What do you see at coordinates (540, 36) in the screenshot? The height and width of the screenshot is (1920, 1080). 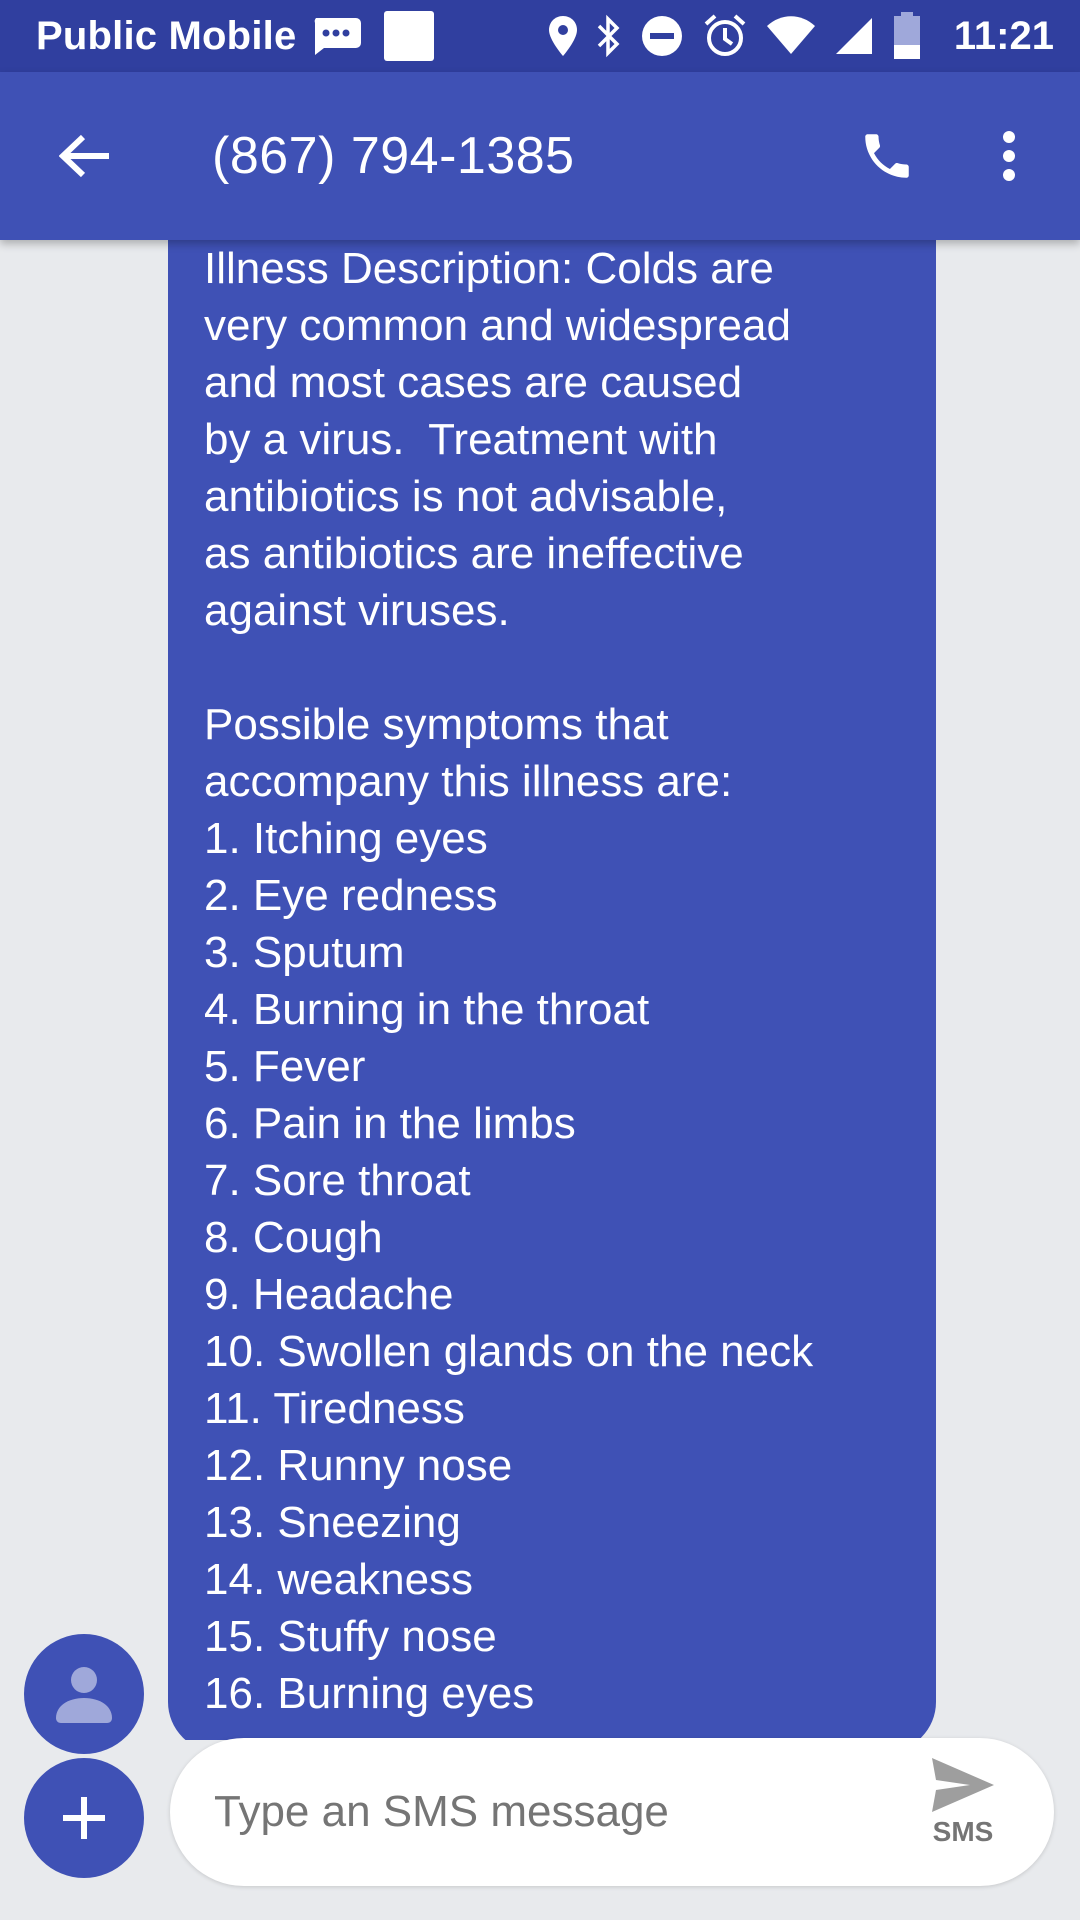 I see `status-bar: Public Mobile 11:21` at bounding box center [540, 36].